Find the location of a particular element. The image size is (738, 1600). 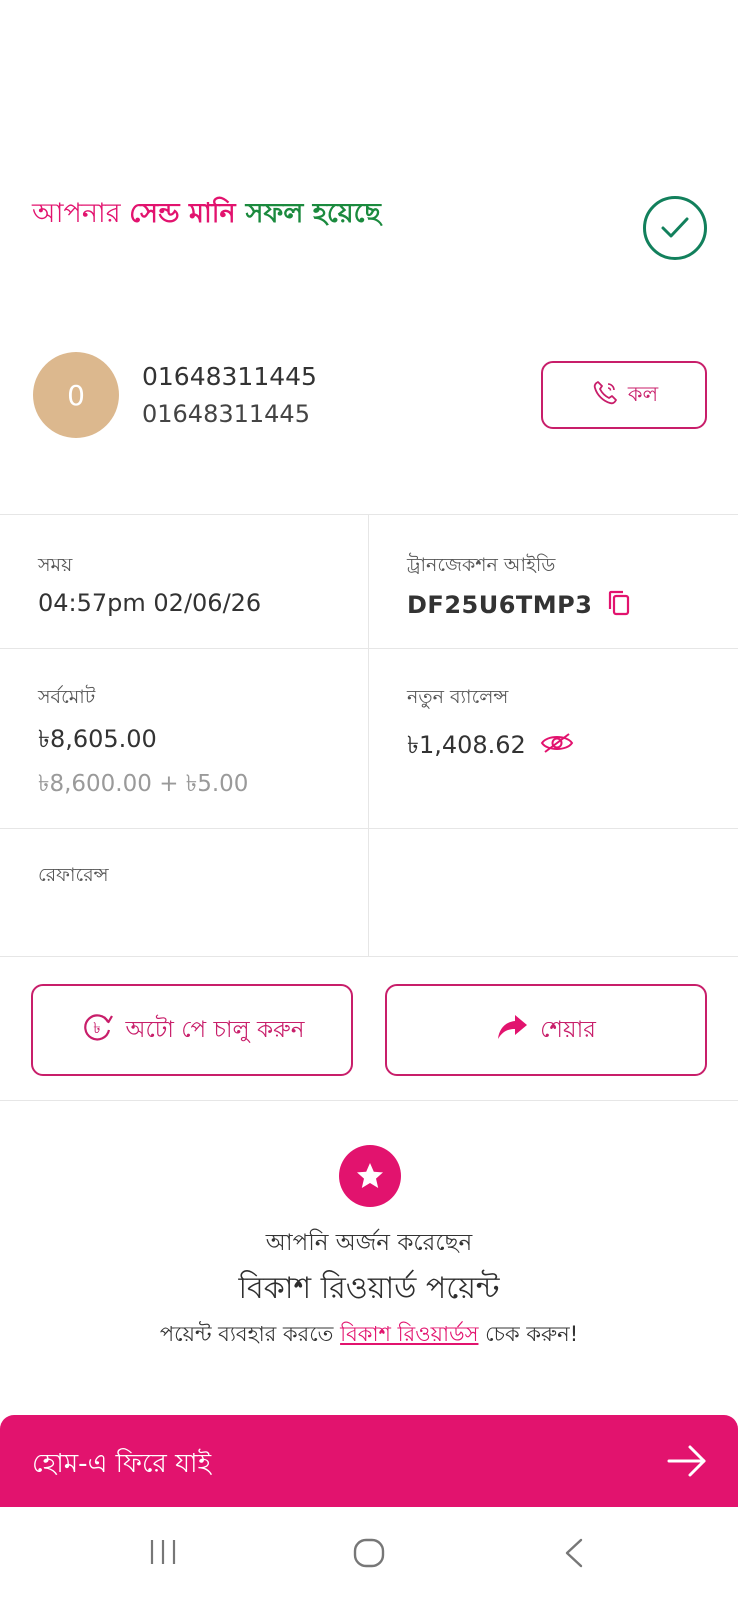

total-breakdown: ৳8,600.00 + ৳5.00 is located at coordinates (143, 784).